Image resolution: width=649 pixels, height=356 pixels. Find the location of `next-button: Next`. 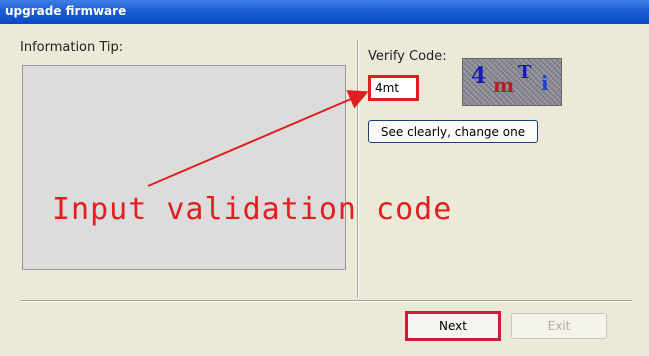

next-button: Next is located at coordinates (453, 326).